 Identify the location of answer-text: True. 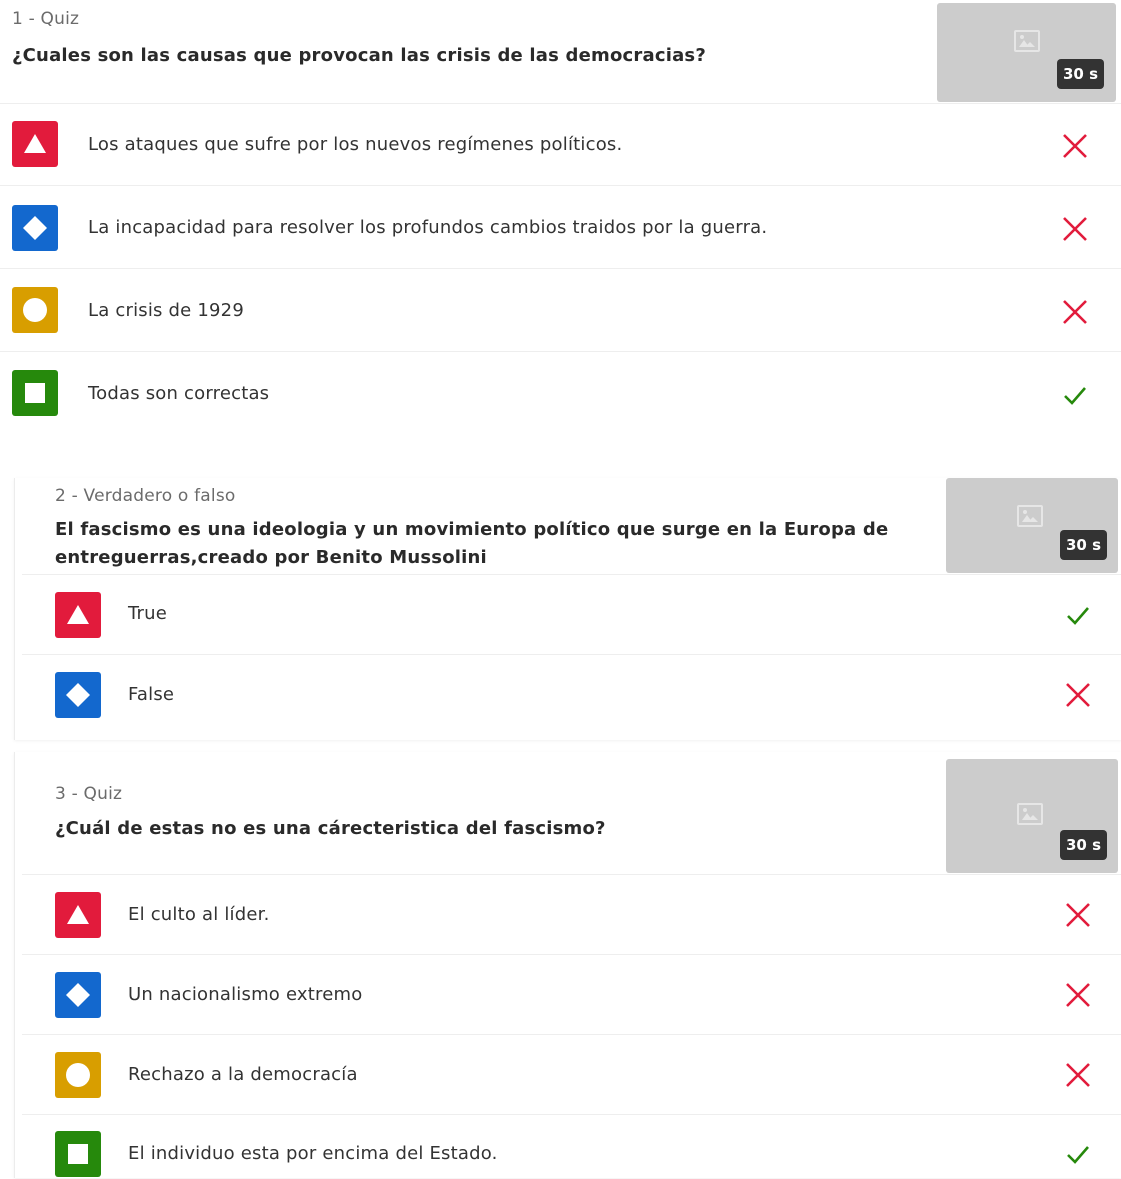
(148, 613).